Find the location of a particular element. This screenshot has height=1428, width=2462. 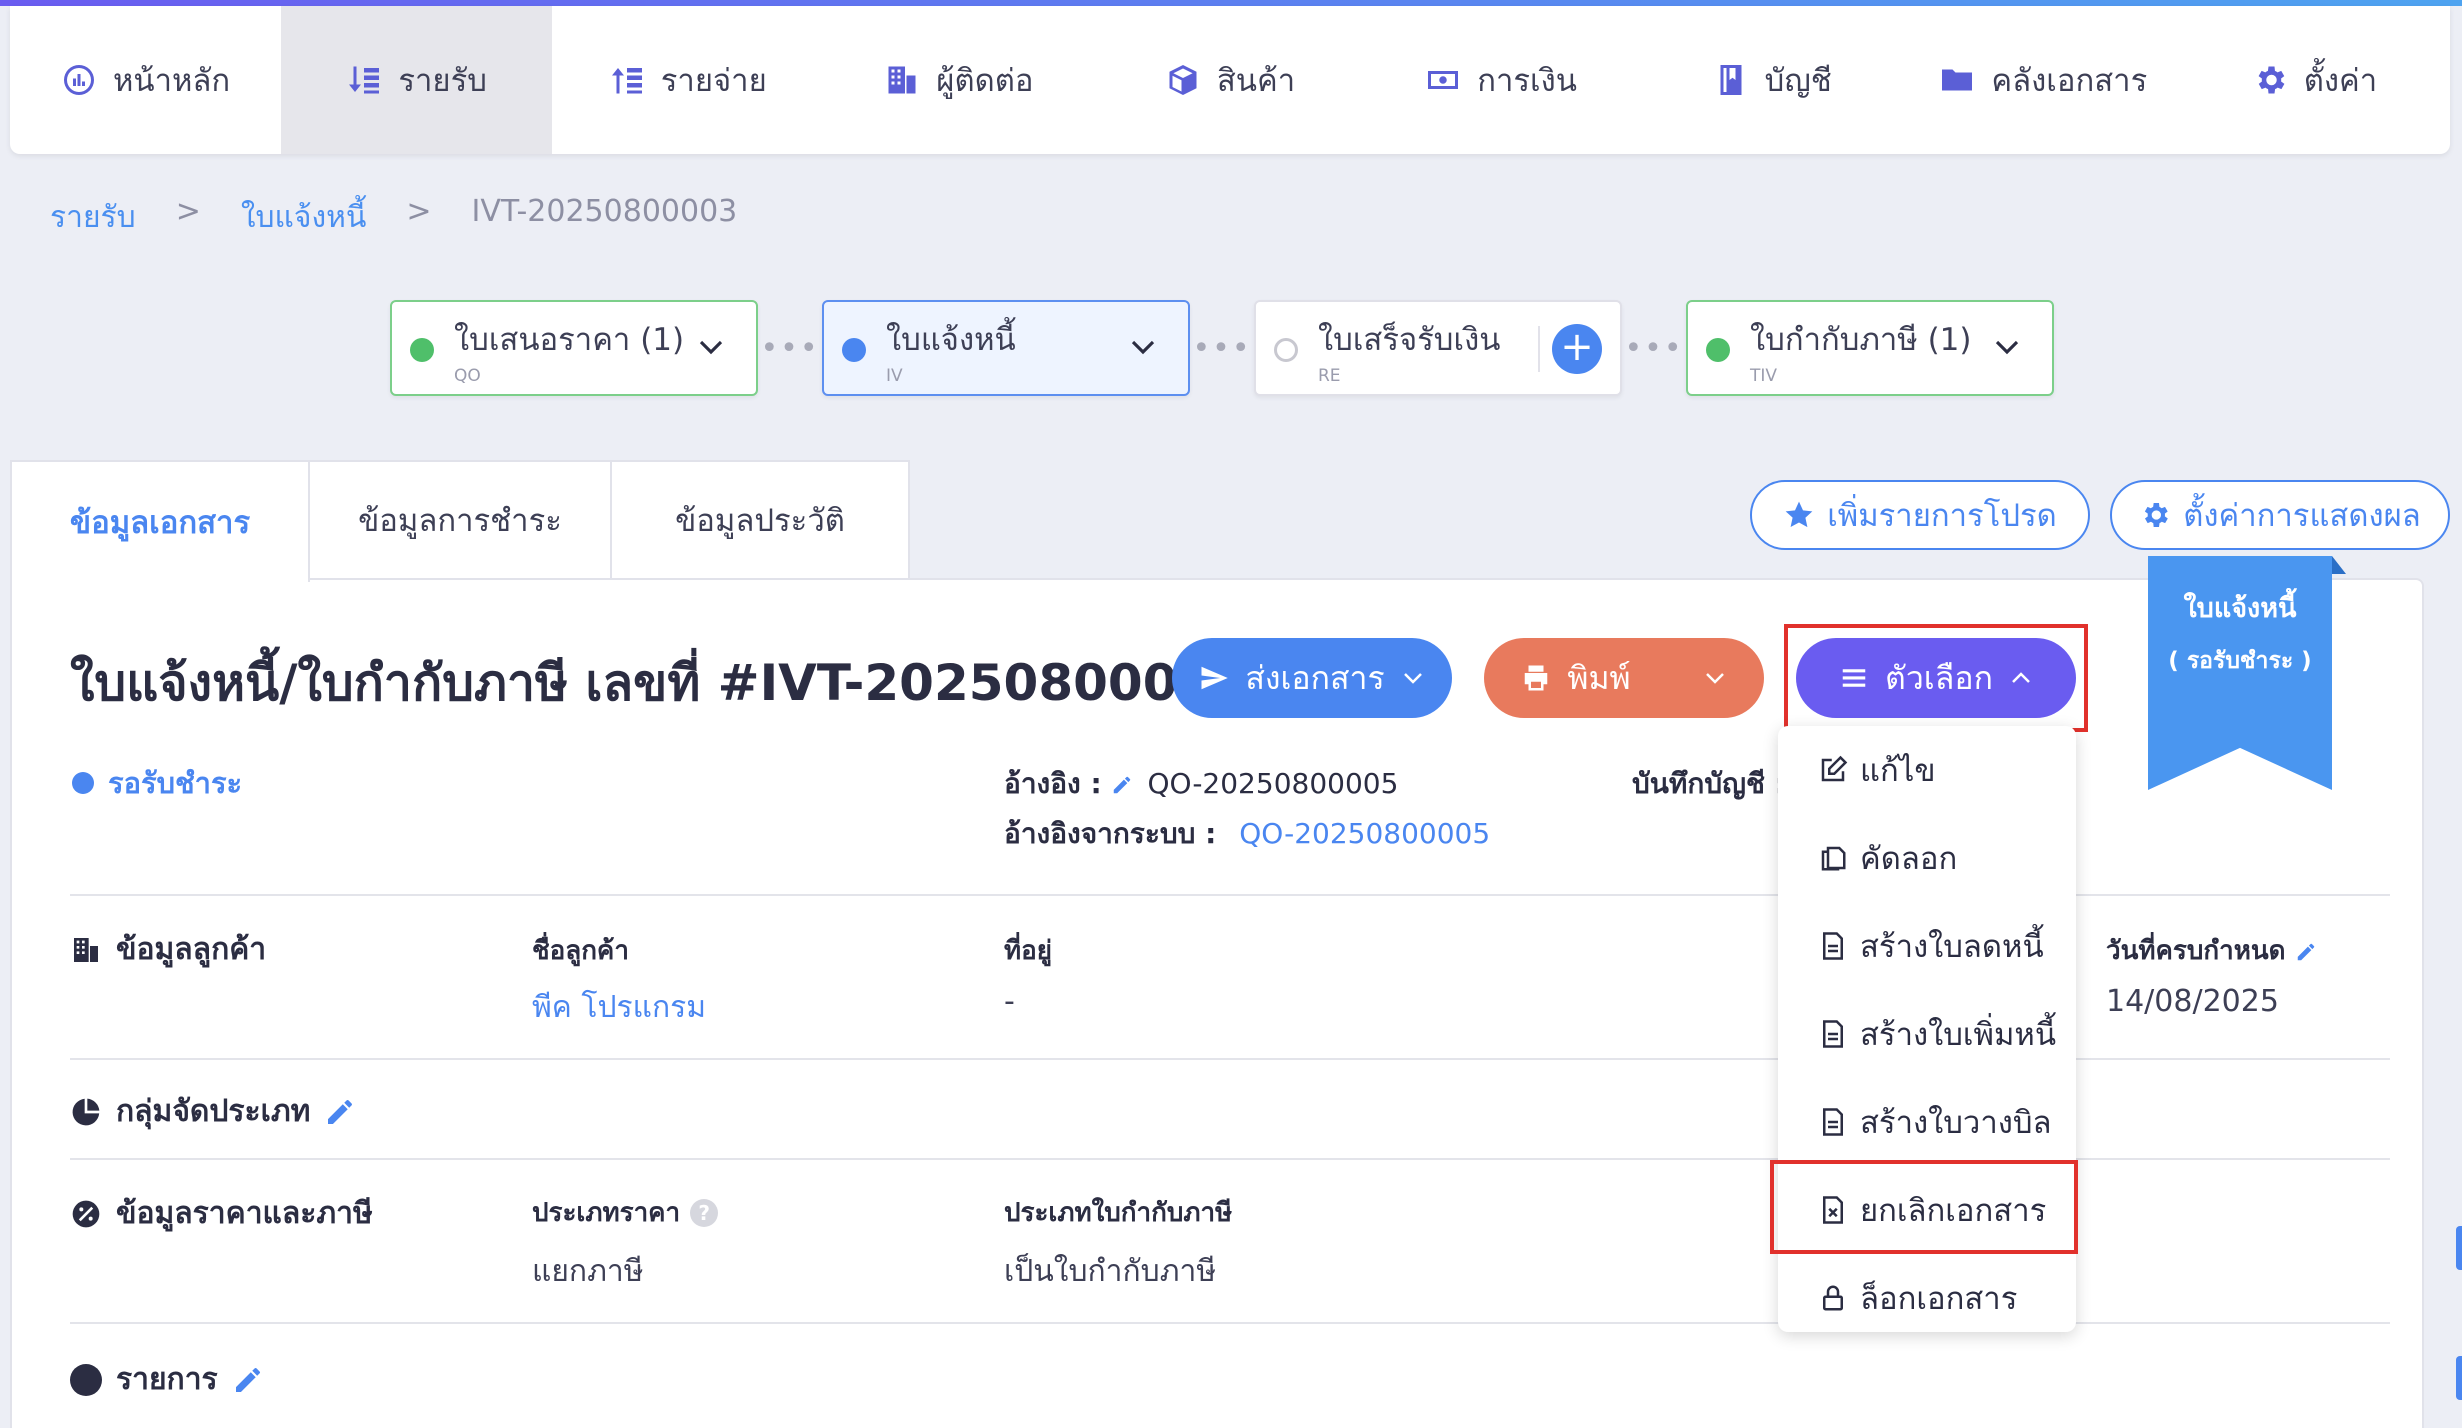

breadcrumb-current: IVT-20250800003 is located at coordinates (604, 211).